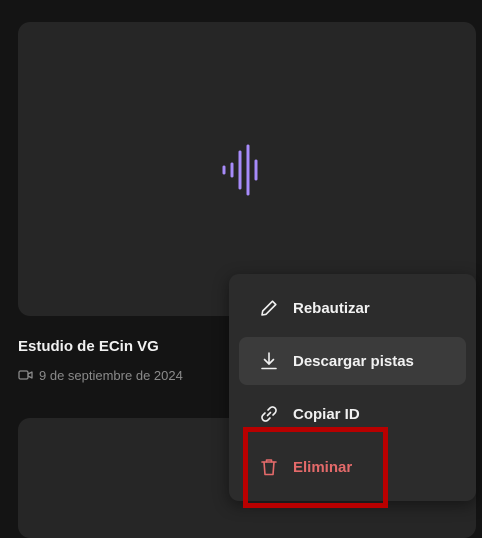  I want to click on audio-waveform-icon, so click(240, 170).